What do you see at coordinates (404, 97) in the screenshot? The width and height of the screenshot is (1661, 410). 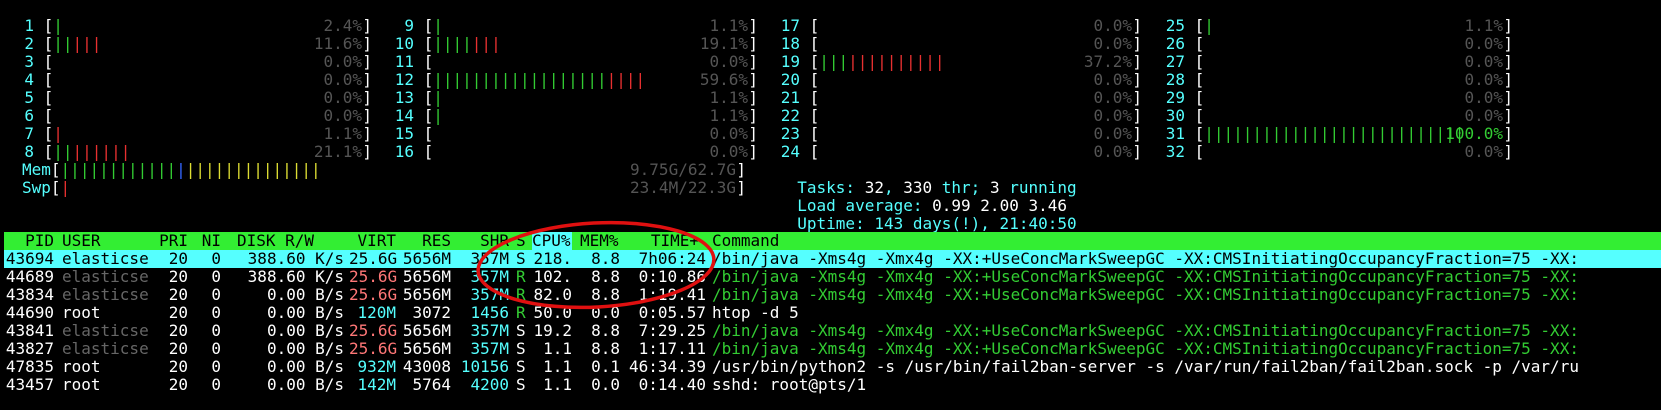 I see `cpu-index: 13` at bounding box center [404, 97].